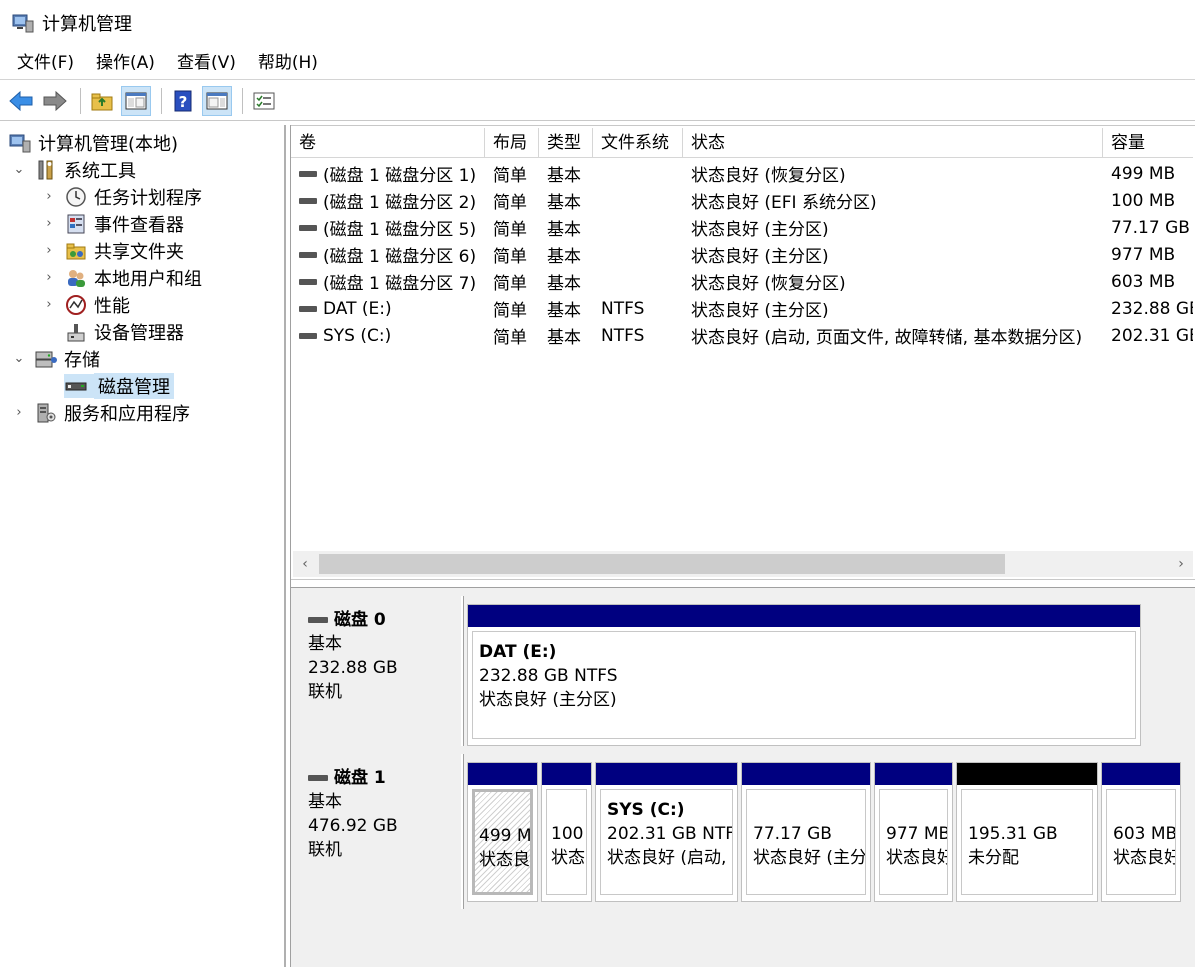  I want to click on cell-text: 100 MB, so click(1143, 200).